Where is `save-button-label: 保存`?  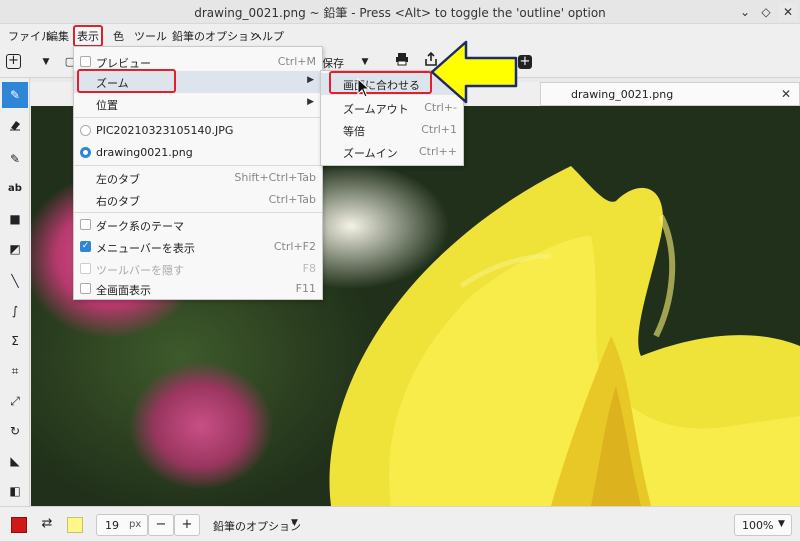
save-button-label: 保存 is located at coordinates (333, 63).